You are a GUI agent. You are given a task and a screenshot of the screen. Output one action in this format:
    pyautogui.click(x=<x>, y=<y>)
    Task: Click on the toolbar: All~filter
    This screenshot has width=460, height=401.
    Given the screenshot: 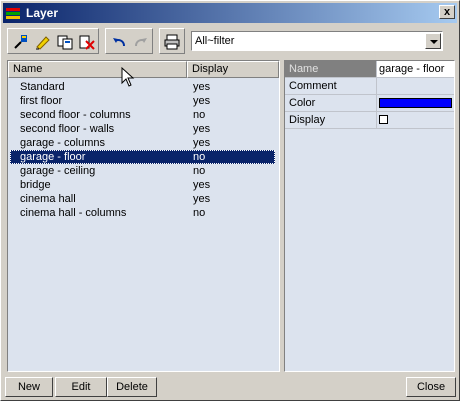 What is the action you would take?
    pyautogui.click(x=232, y=41)
    